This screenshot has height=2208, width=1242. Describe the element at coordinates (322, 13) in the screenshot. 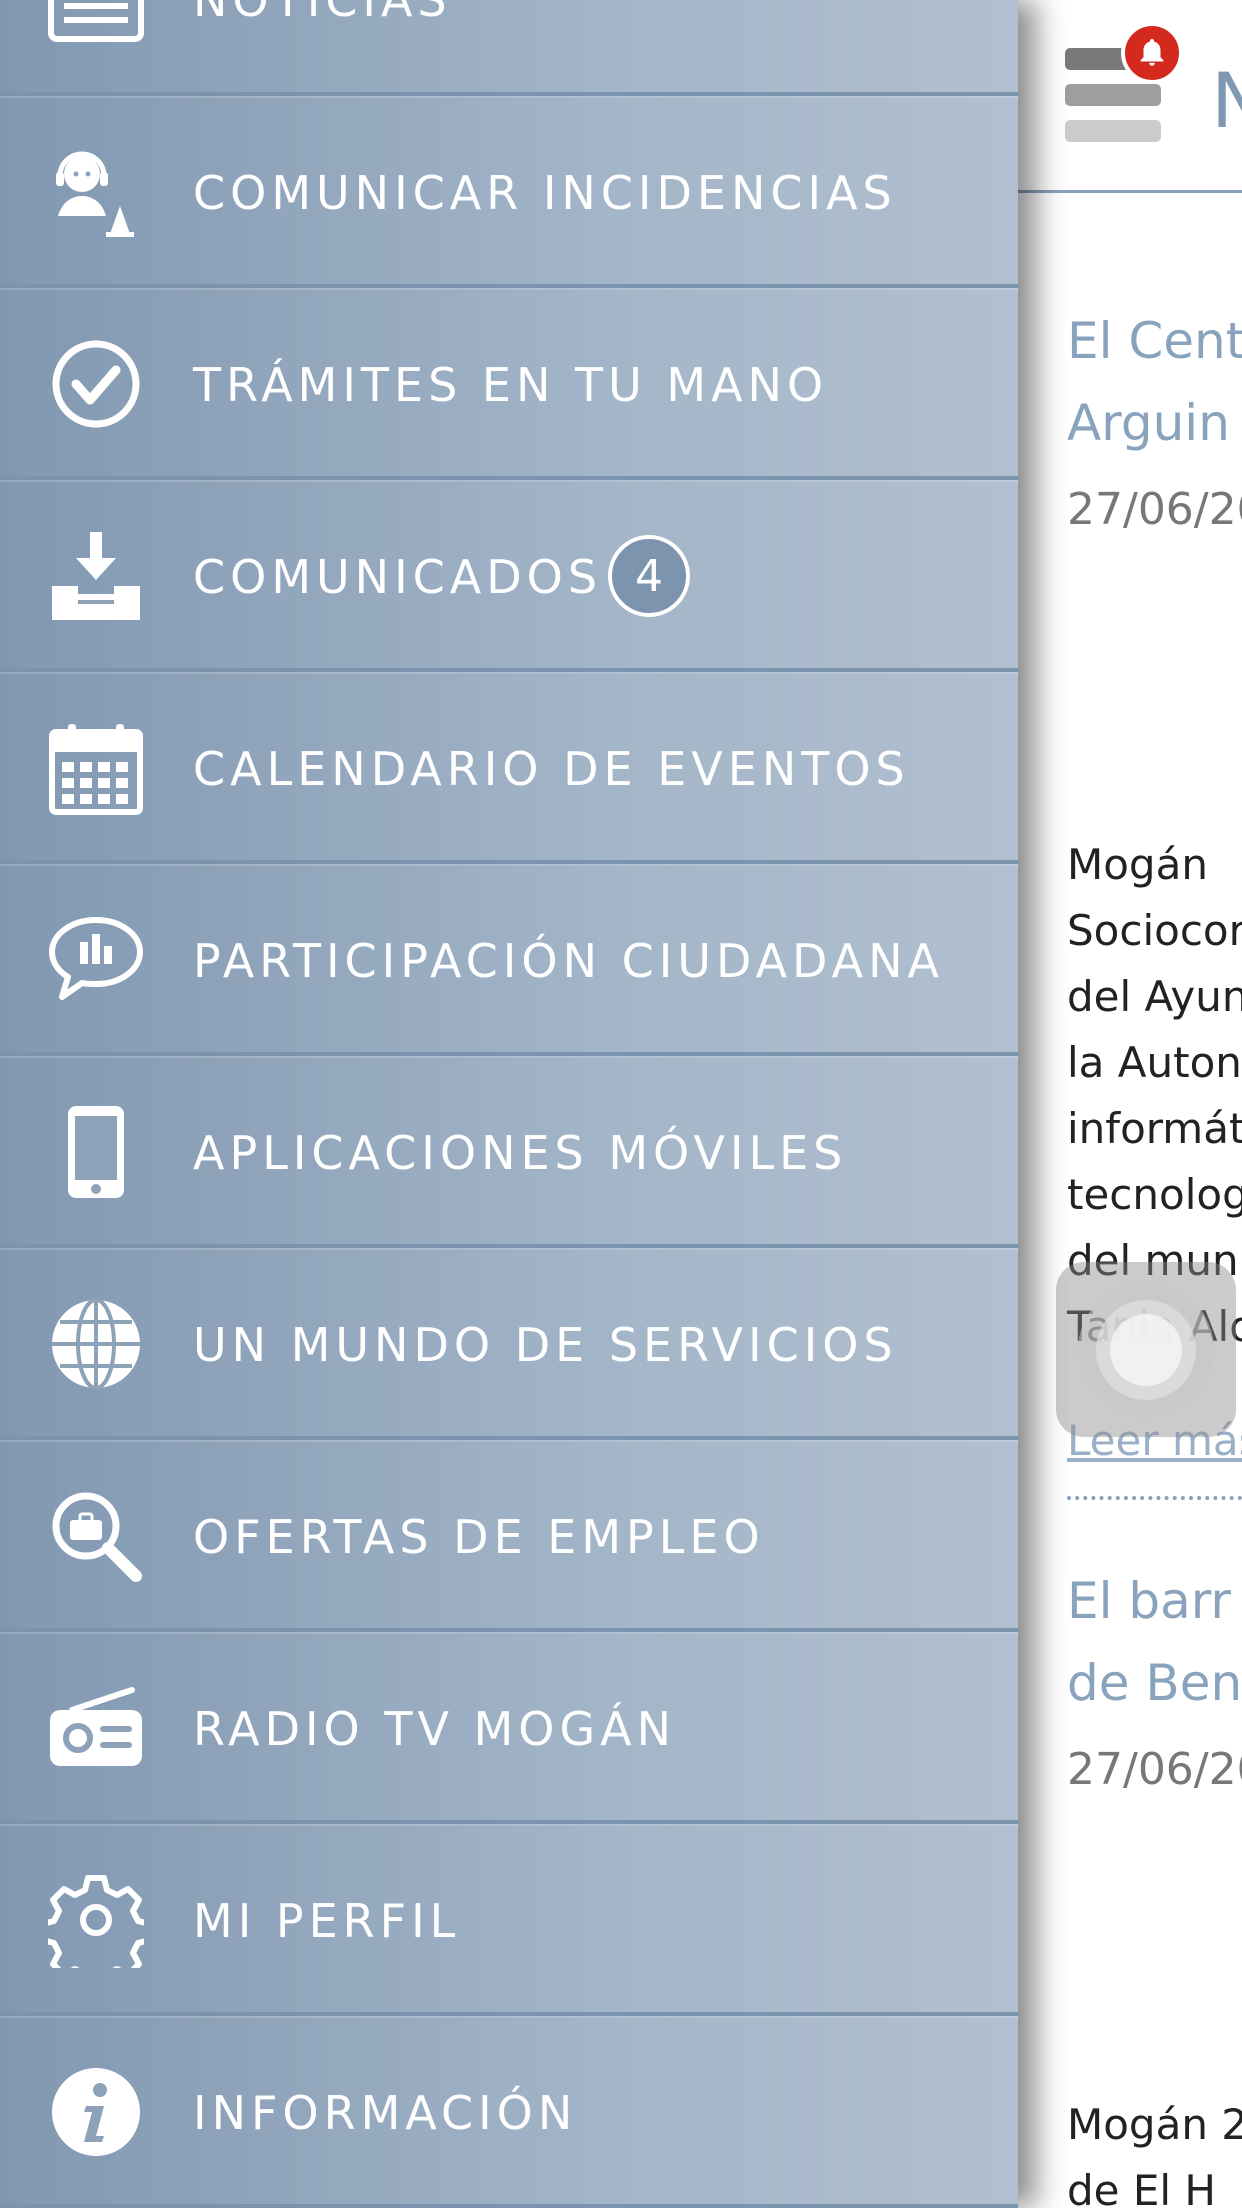

I see `menu-item-label: NOTICIAS` at that location.